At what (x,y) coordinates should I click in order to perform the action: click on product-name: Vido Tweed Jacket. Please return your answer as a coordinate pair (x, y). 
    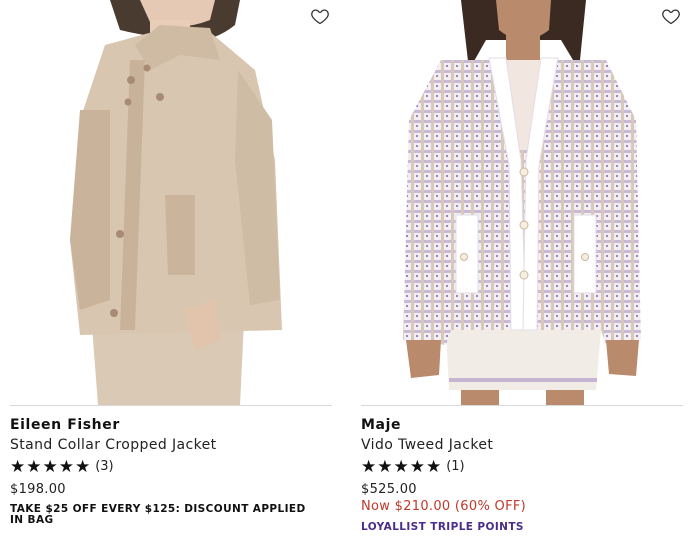
    Looking at the image, I should click on (522, 445).